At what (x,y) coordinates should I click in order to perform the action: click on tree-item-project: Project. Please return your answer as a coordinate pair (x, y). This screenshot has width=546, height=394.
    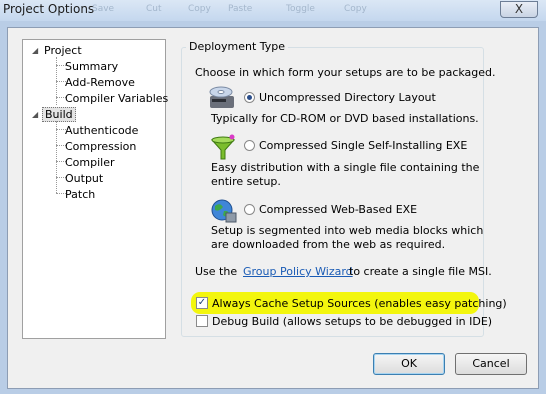
    Looking at the image, I should click on (63, 50).